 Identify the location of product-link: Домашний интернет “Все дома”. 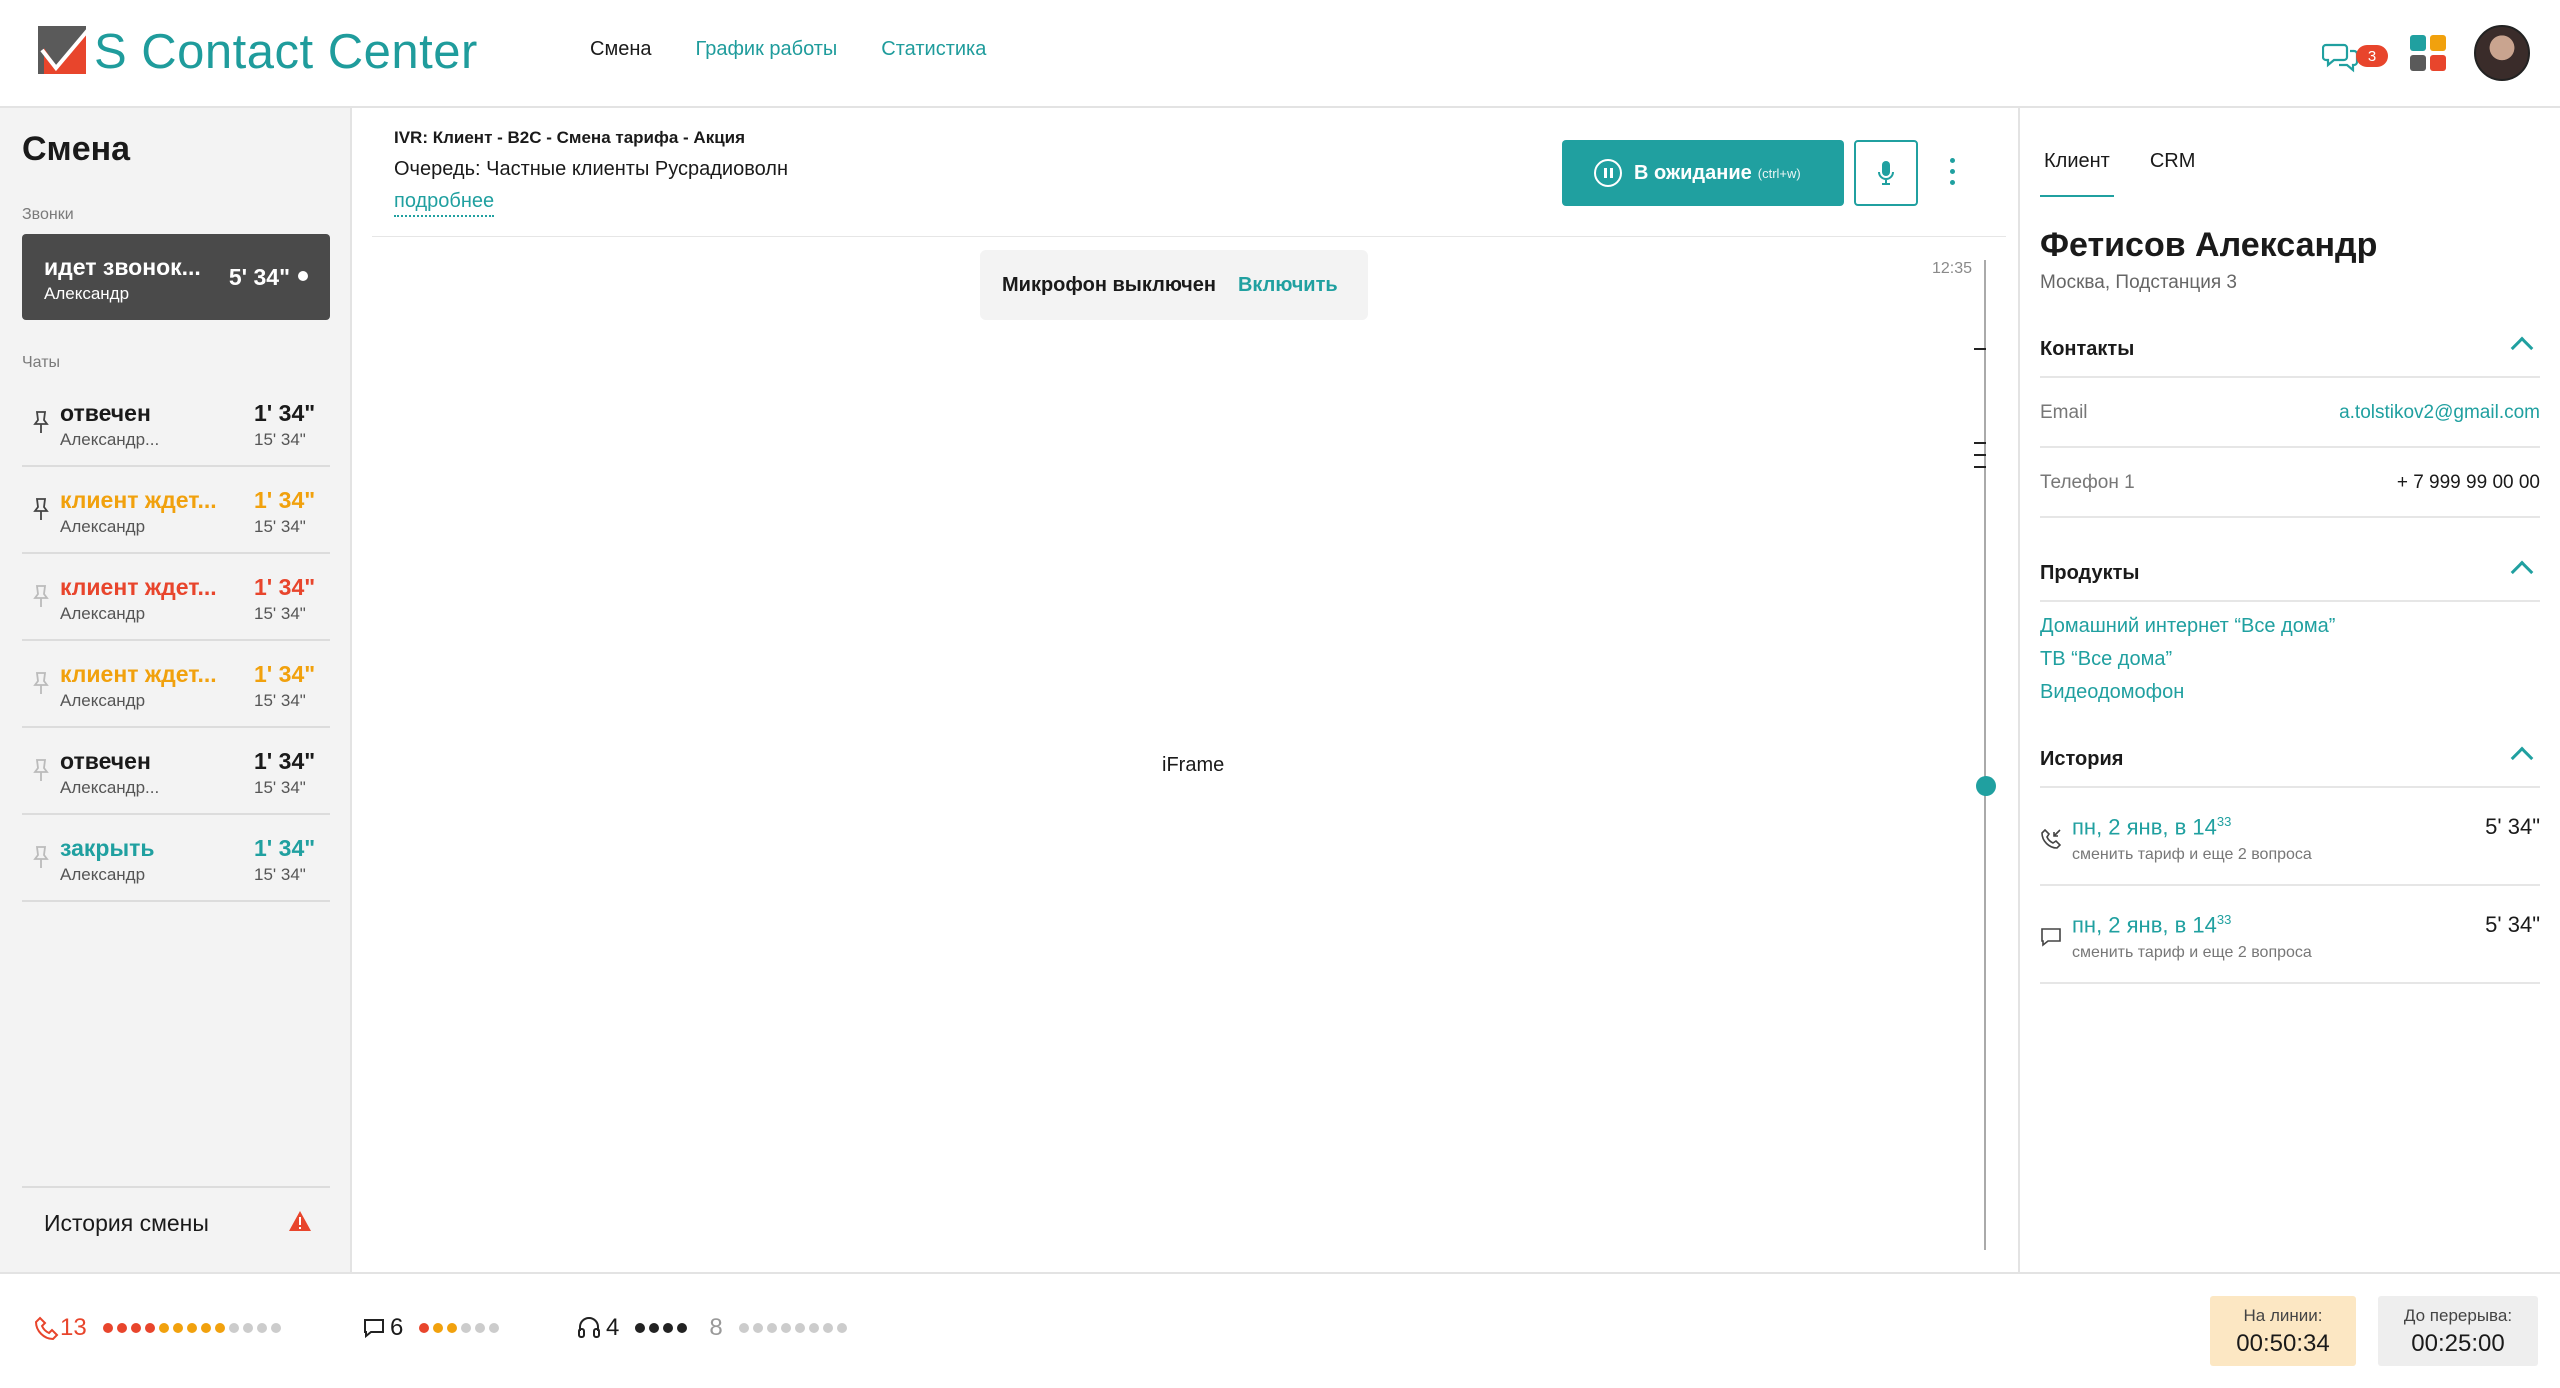
(2290, 626).